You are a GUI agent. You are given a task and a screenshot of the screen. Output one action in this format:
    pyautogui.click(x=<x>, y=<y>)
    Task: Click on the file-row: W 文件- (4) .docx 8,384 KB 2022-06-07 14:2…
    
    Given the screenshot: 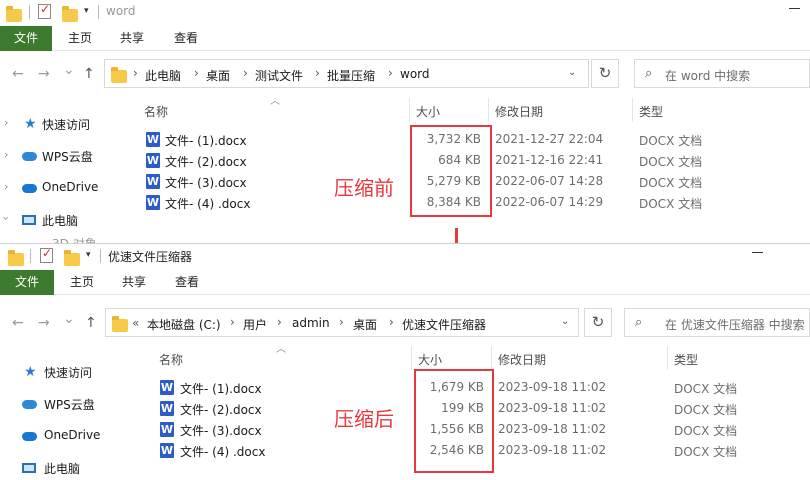 What is the action you would take?
    pyautogui.click(x=405, y=203)
    